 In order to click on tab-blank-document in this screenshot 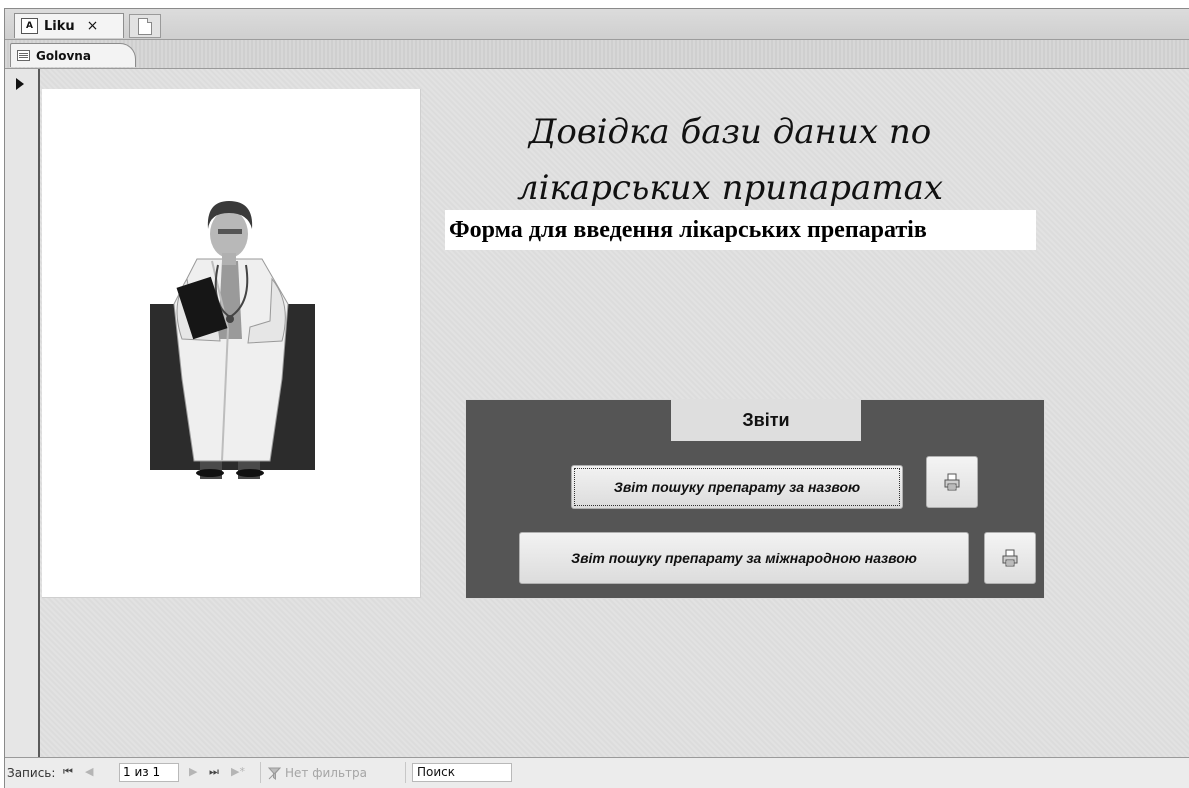, I will do `click(145, 26)`.